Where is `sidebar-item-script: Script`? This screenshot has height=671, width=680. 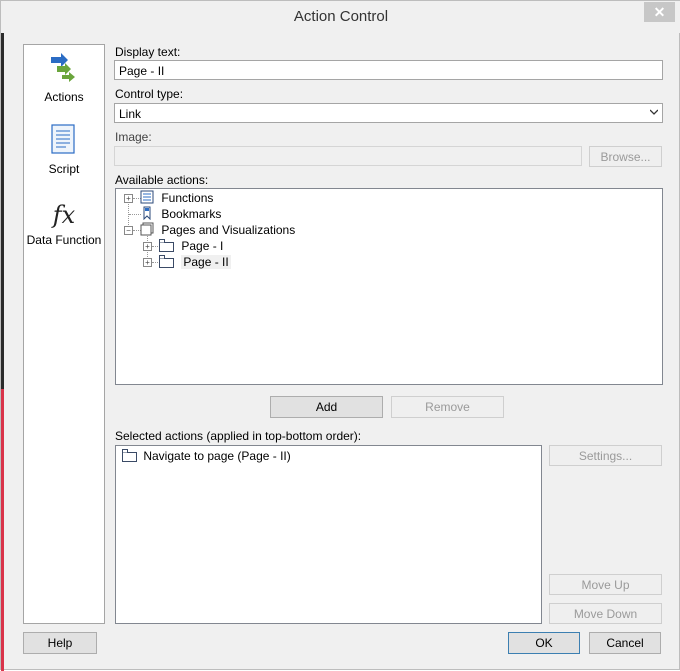 sidebar-item-script: Script is located at coordinates (64, 149).